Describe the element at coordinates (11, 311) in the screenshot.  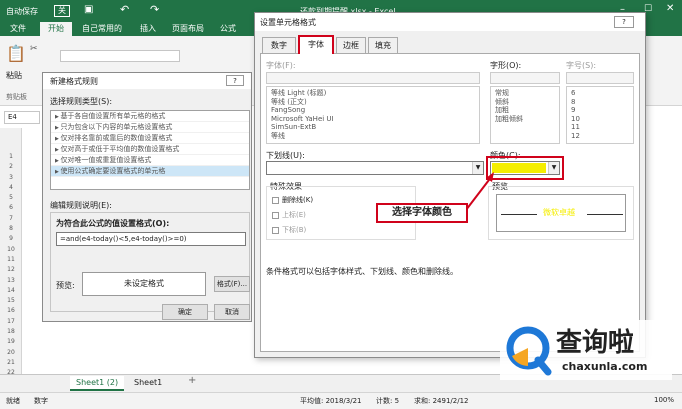
I see `row-number: 16` at that location.